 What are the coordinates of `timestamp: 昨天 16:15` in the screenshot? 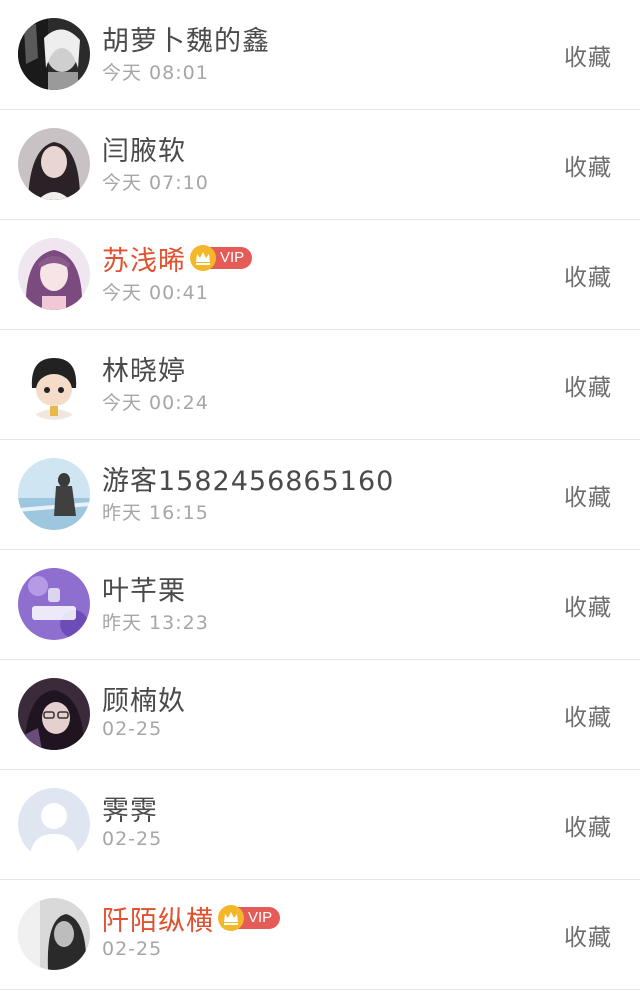 It's located at (155, 513).